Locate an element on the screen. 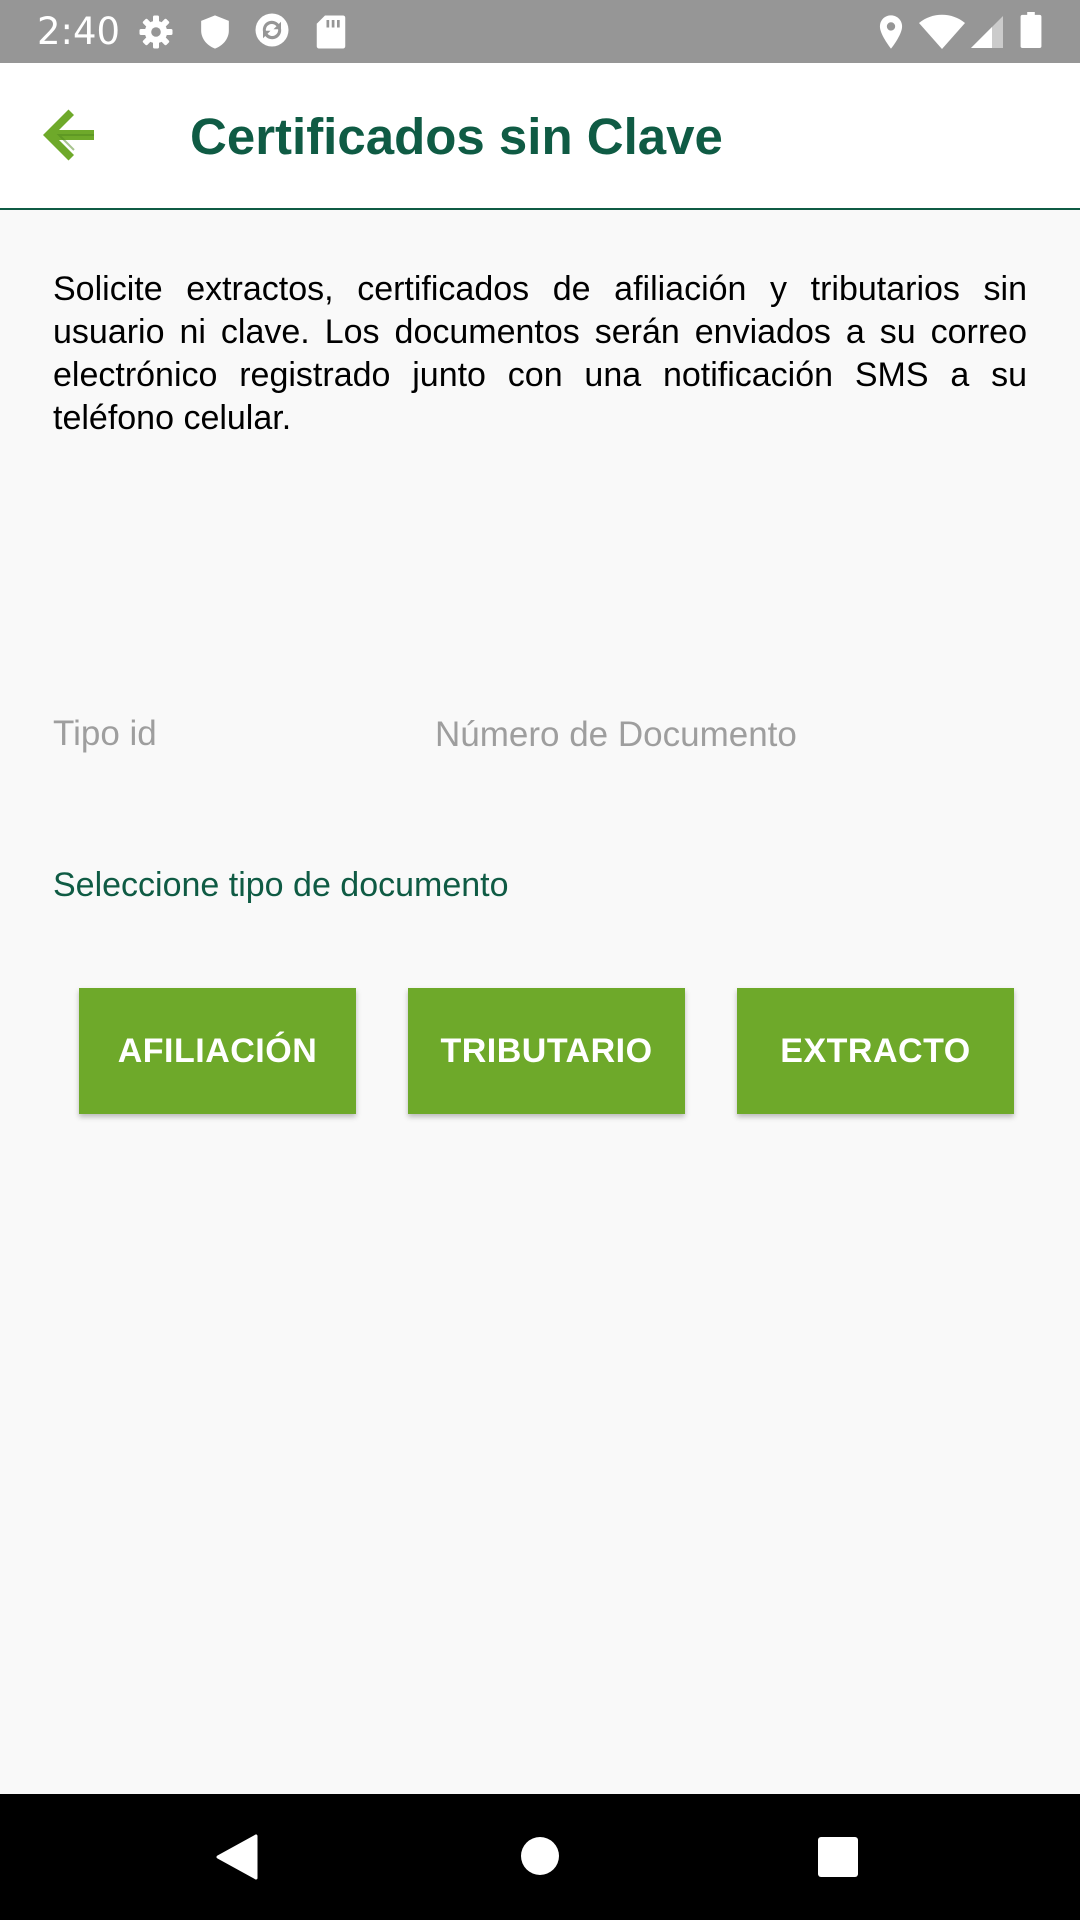 This screenshot has width=1080, height=1920. signal-icon is located at coordinates (987, 32).